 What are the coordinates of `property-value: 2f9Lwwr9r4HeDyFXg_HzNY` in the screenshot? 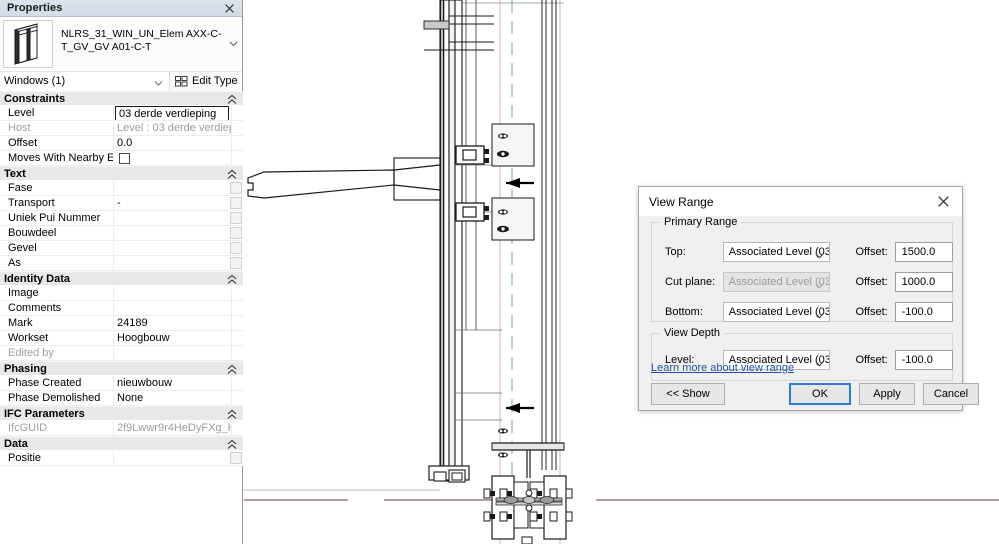 It's located at (172, 428).